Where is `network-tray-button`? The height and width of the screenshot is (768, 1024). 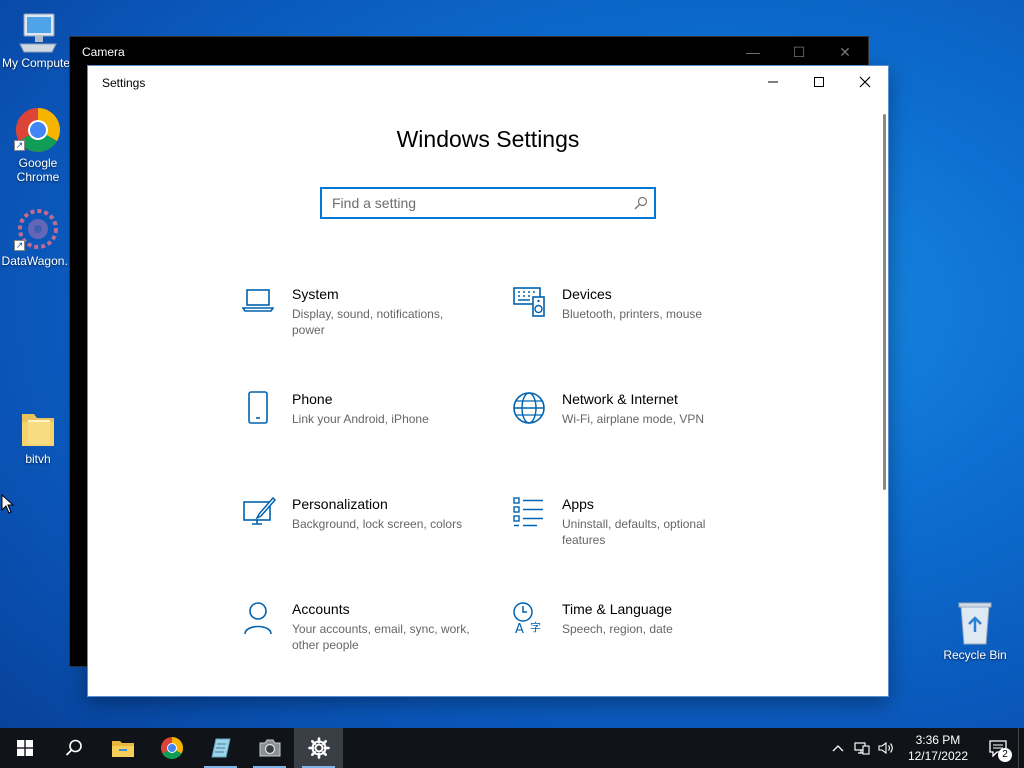
network-tray-button is located at coordinates (862, 748).